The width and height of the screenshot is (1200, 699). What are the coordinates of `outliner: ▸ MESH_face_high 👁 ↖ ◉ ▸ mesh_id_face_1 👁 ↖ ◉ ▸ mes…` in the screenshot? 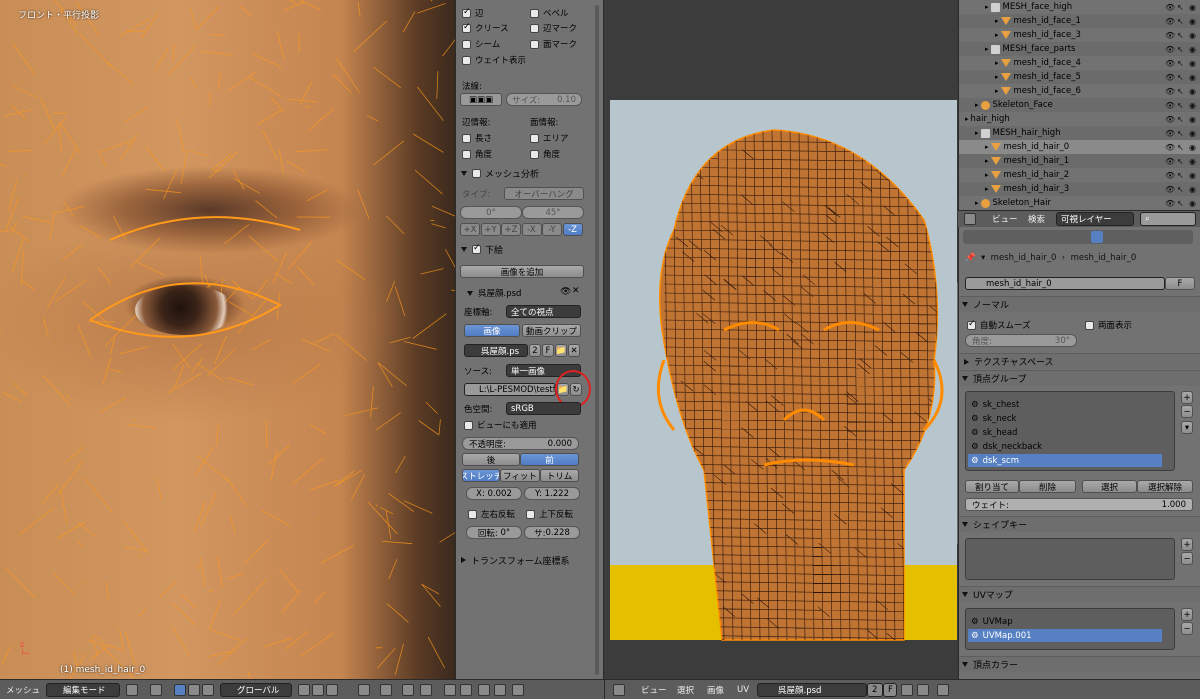 It's located at (1079, 105).